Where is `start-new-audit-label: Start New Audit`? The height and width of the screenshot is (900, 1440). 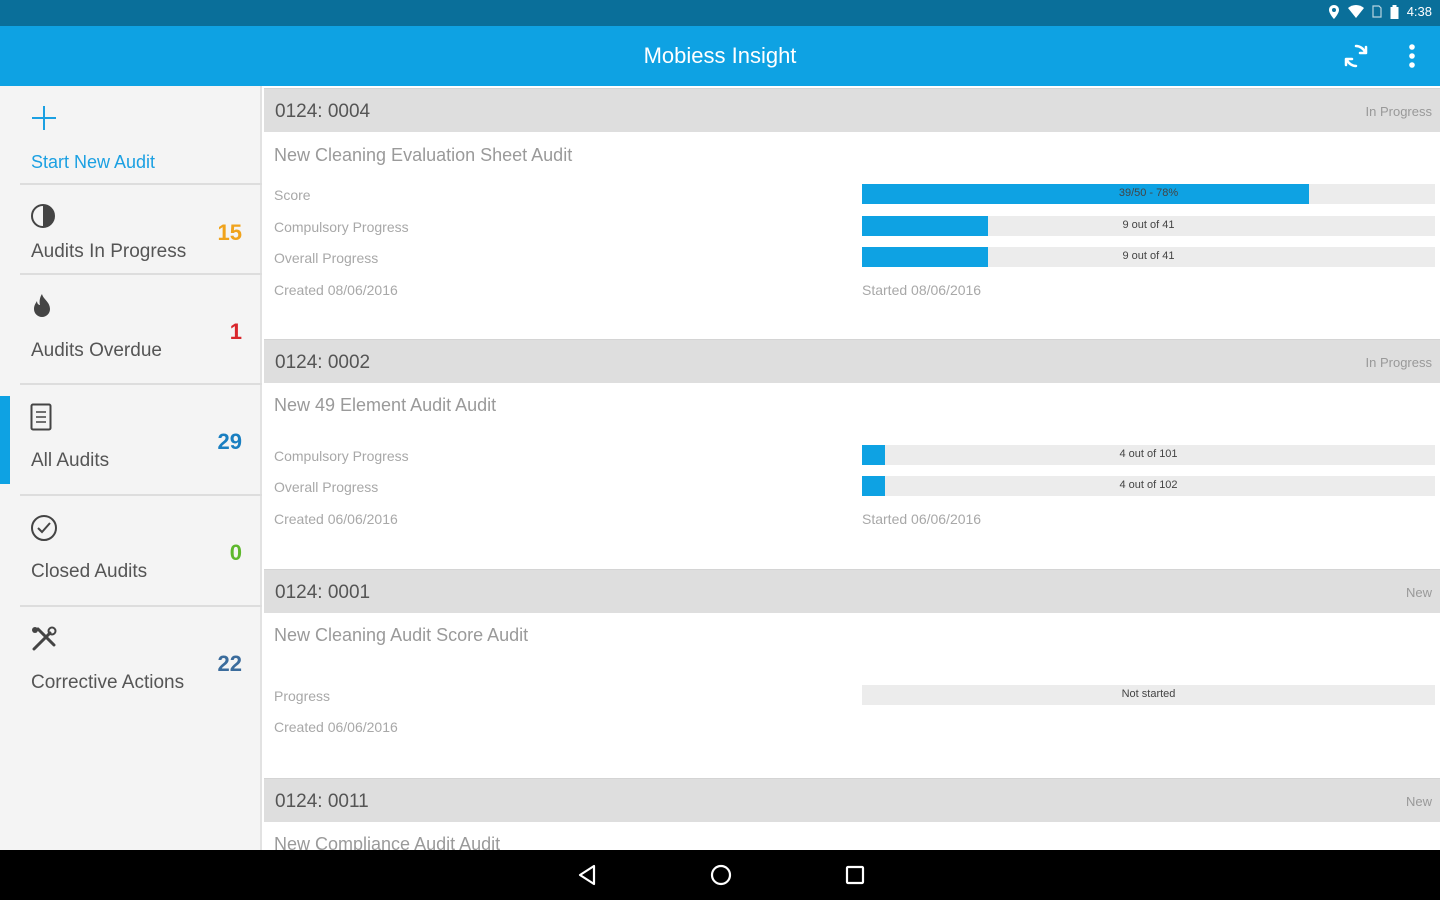
start-new-audit-label: Start New Audit is located at coordinates (93, 162).